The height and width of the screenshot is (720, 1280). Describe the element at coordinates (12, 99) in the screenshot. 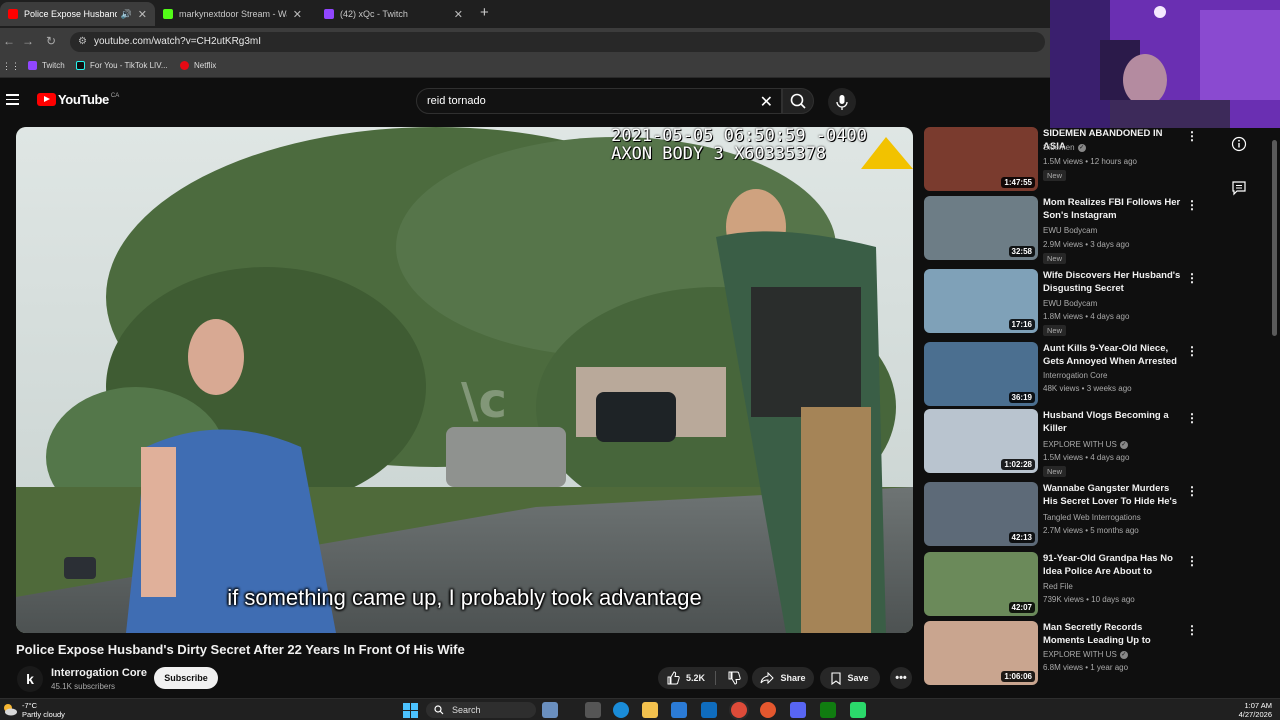

I see `hamburger-menu-icon` at that location.